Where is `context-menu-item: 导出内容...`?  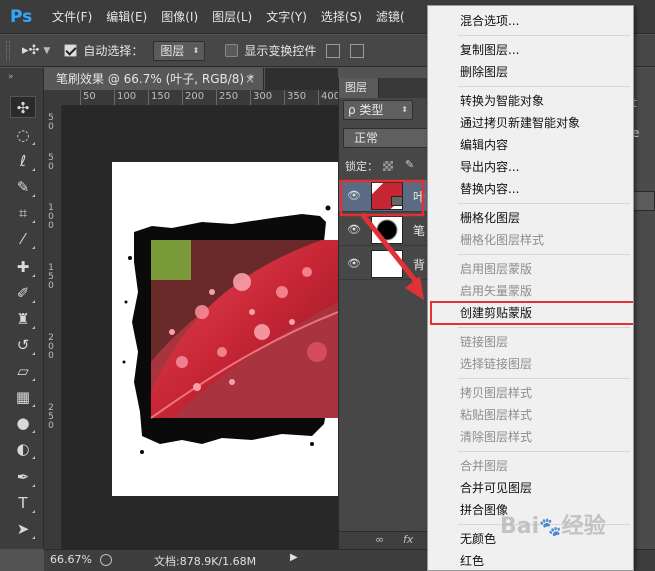
context-menu-item: 导出内容... is located at coordinates (530, 167).